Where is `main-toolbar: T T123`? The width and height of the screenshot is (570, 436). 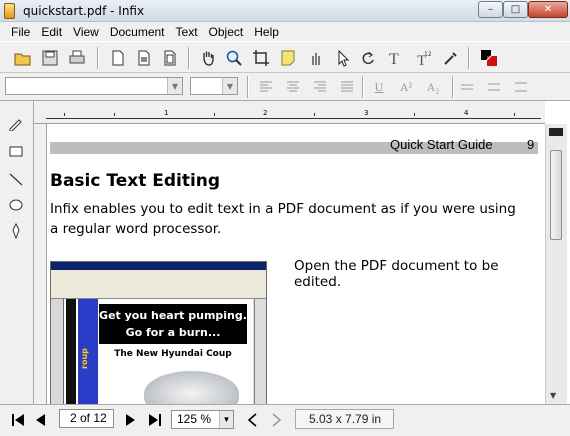 main-toolbar: T T123 is located at coordinates (285, 57).